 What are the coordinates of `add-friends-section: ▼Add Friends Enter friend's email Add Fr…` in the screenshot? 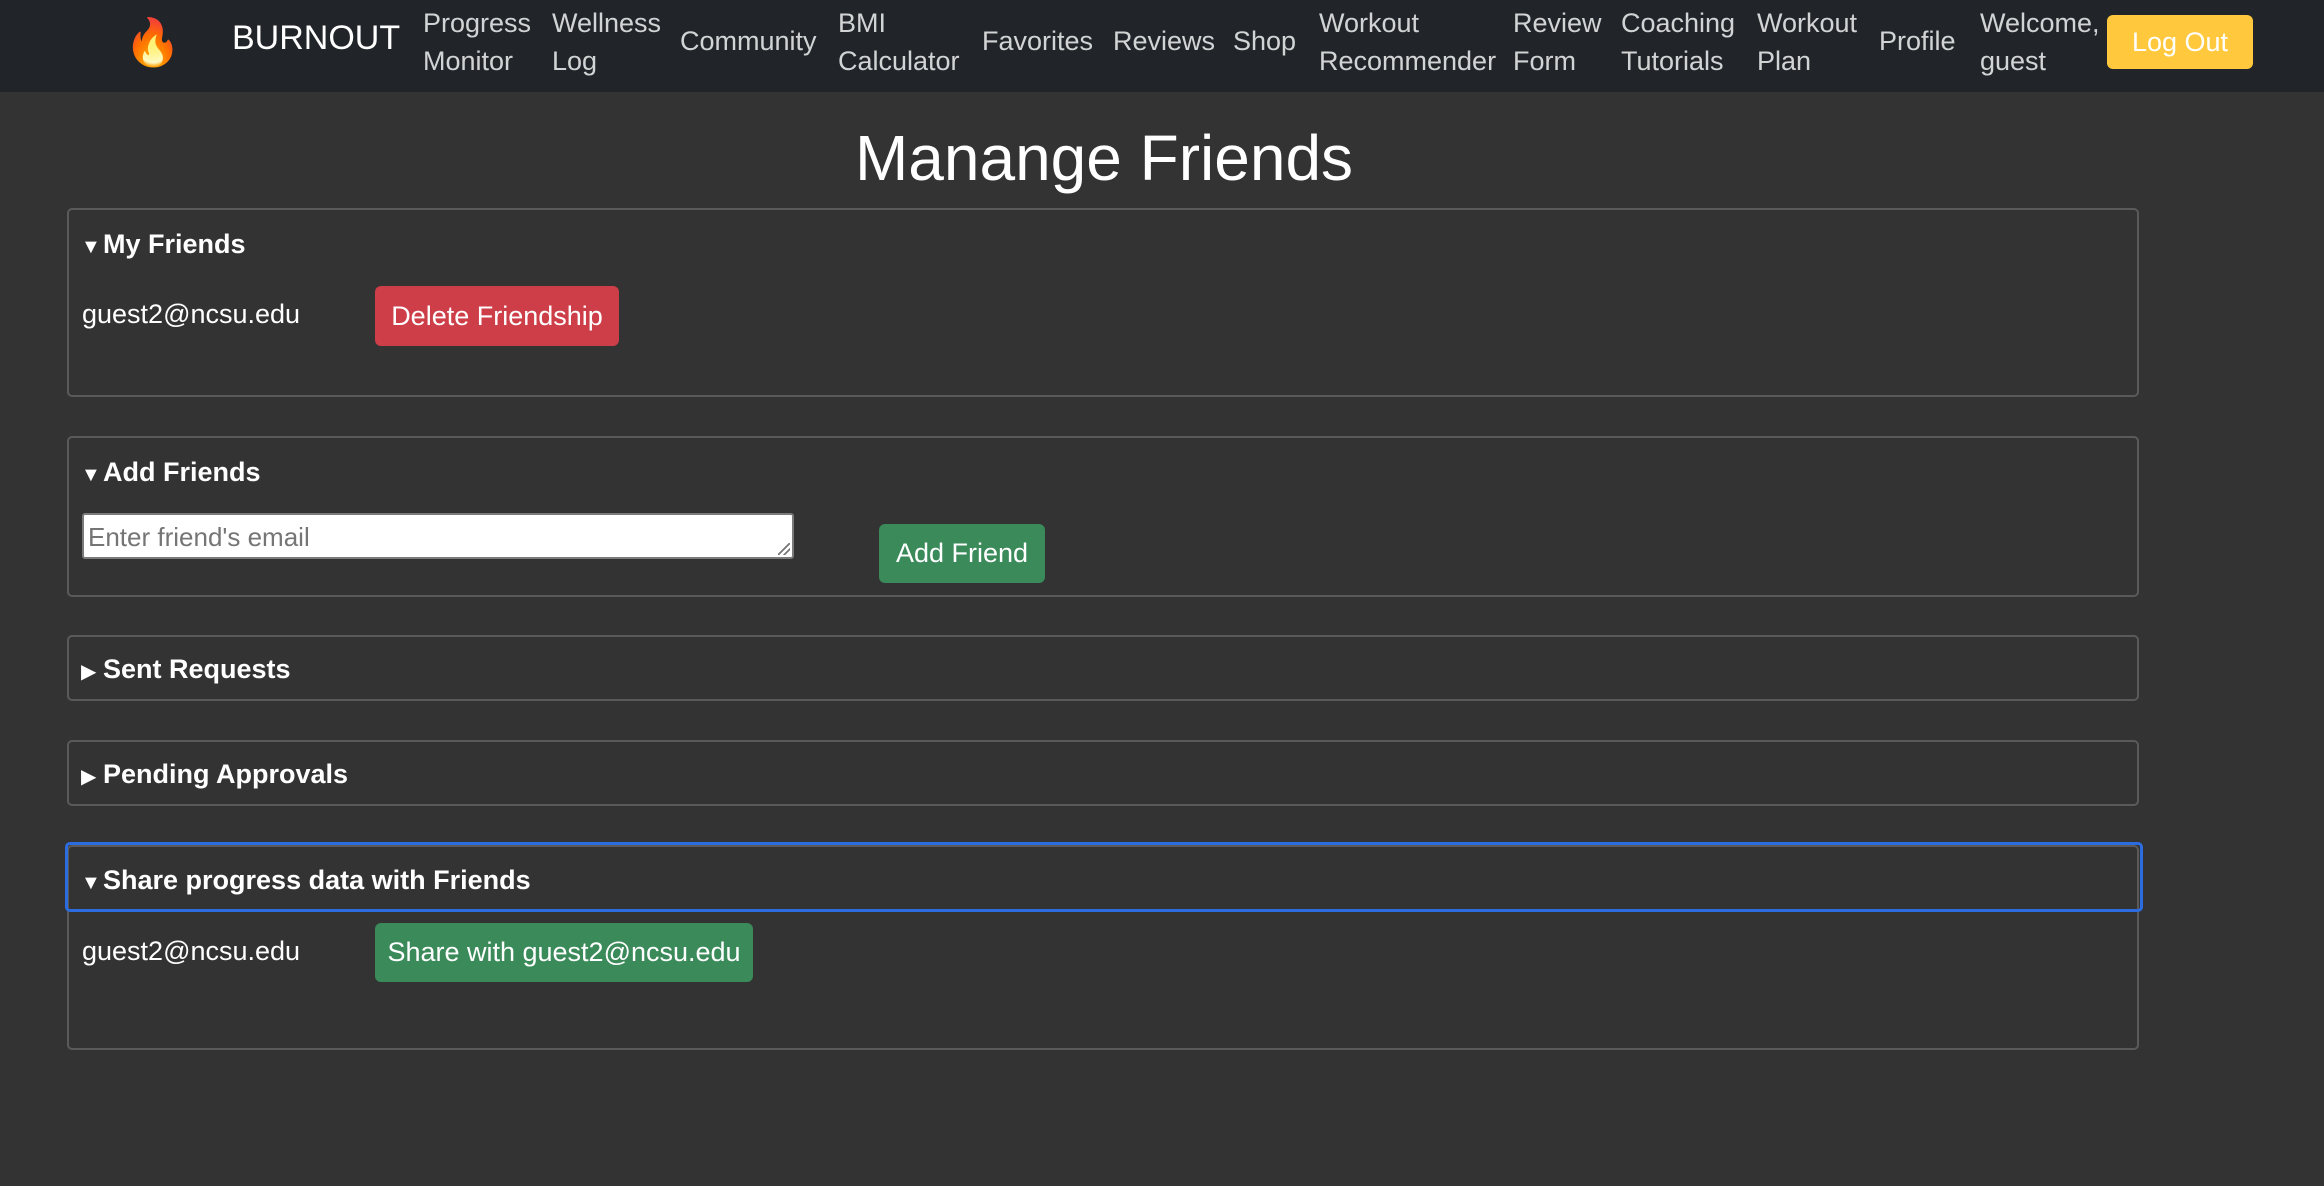 It's located at (1103, 516).